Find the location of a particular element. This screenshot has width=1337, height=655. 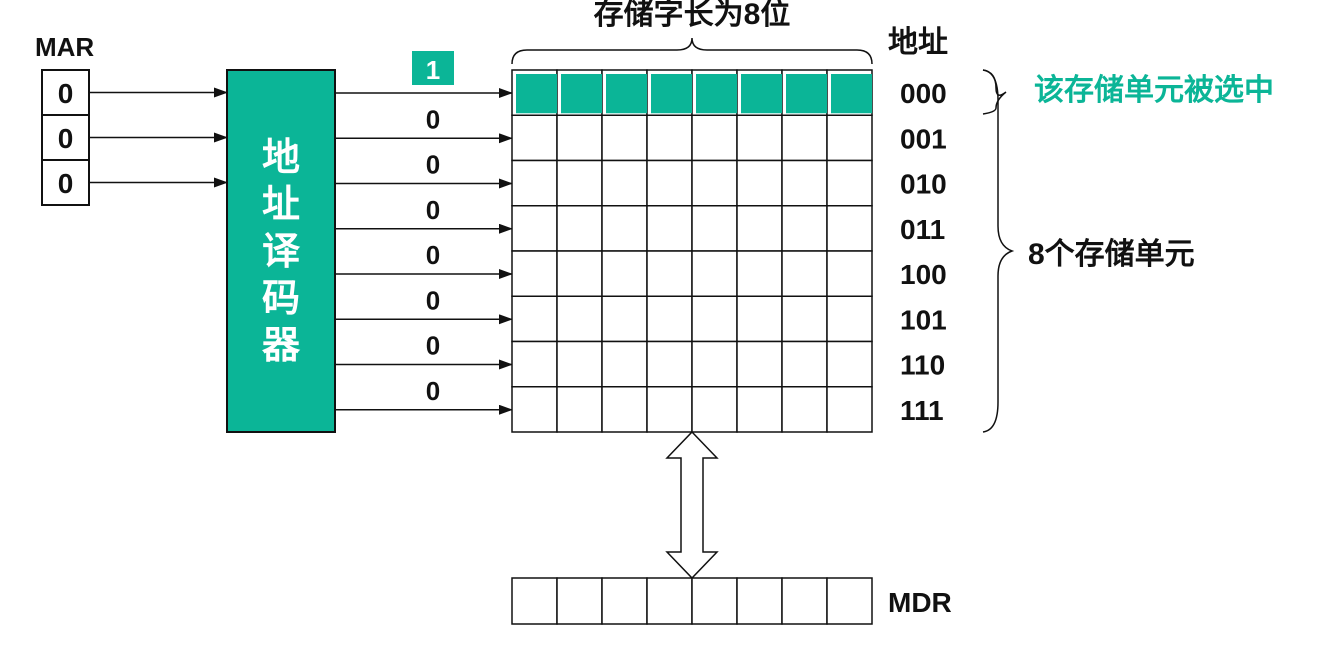

address-decoder-label: 地址译码器 is located at coordinates (281, 252).